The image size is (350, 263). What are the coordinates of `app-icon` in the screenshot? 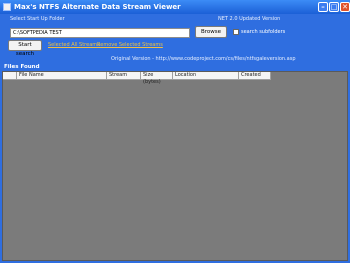 It's located at (7, 7).